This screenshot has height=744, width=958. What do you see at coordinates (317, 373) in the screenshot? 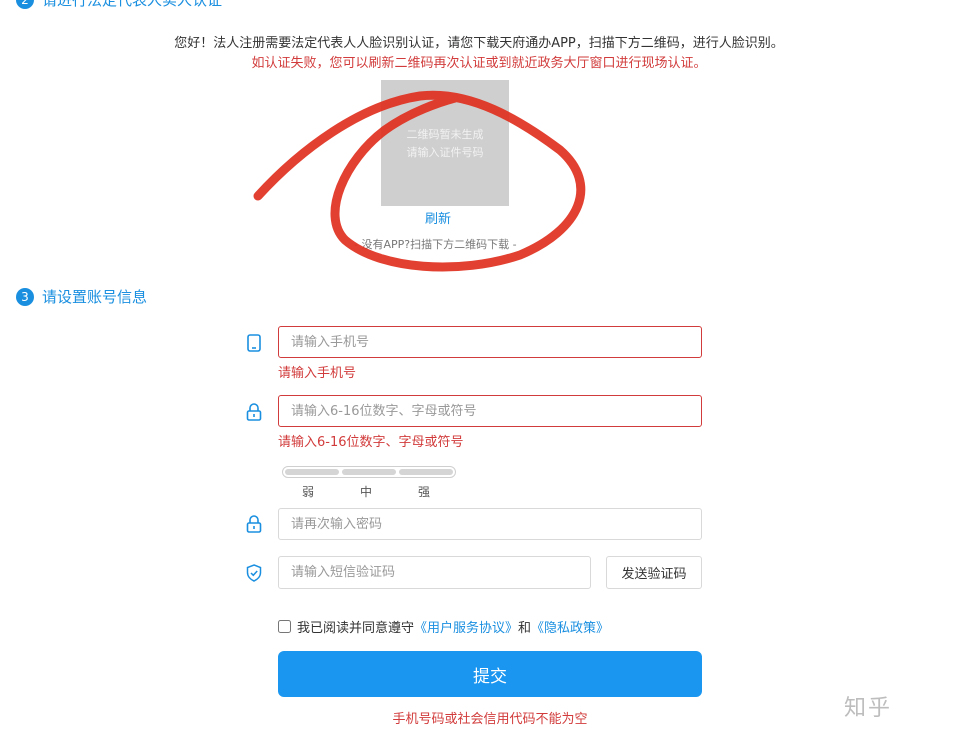
I see `phone-error: 请输入手机号` at bounding box center [317, 373].